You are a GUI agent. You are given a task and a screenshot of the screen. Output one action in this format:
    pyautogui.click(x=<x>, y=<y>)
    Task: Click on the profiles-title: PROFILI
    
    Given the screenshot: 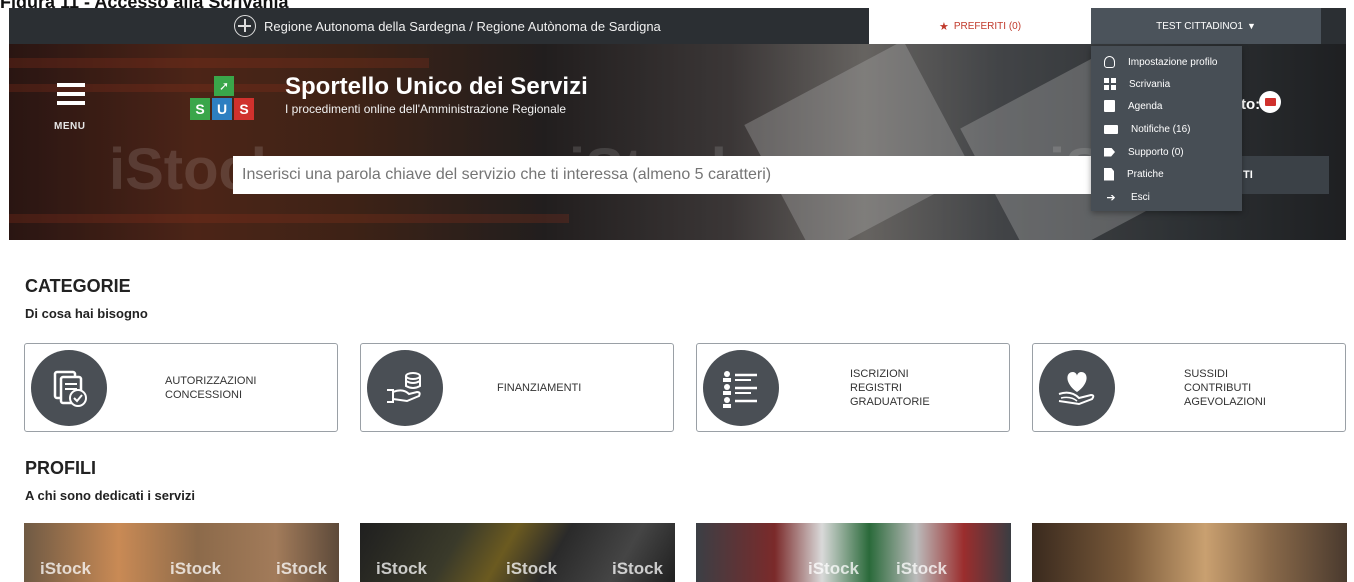 What is the action you would take?
    pyautogui.click(x=60, y=468)
    